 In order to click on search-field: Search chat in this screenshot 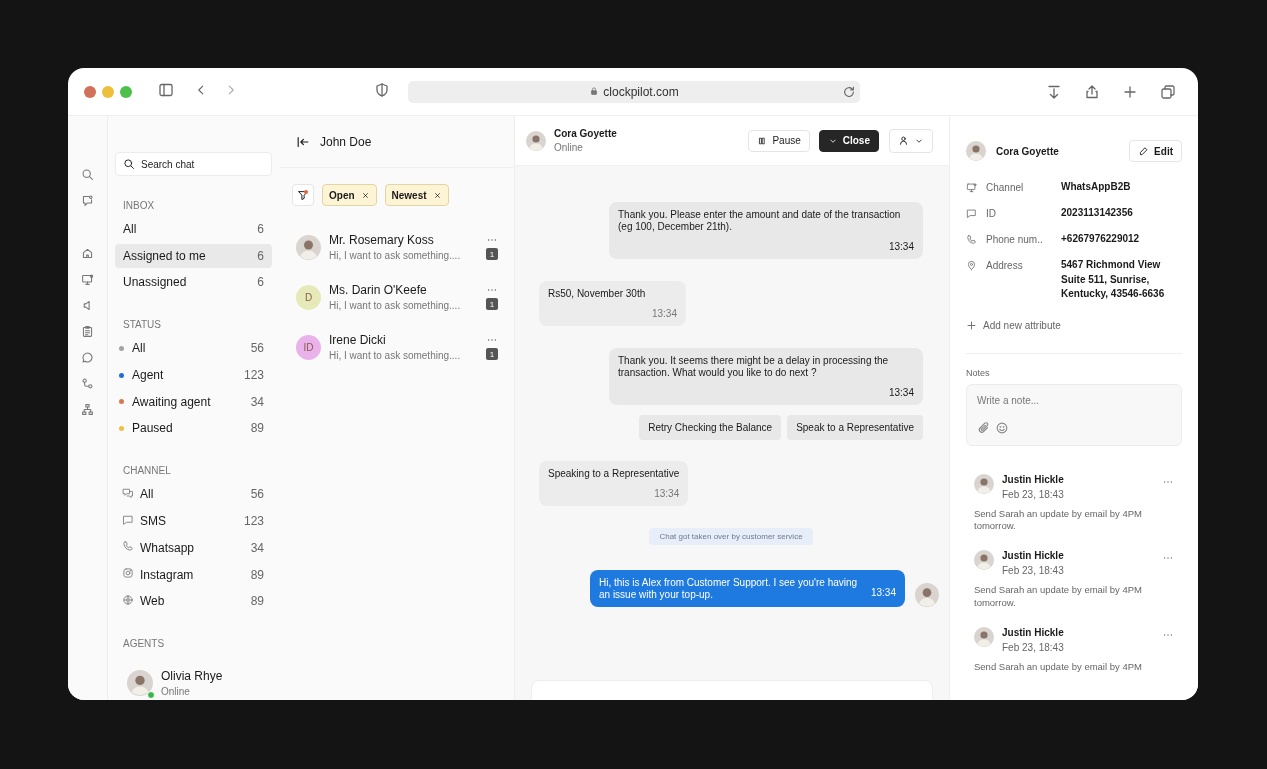, I will do `click(193, 164)`.